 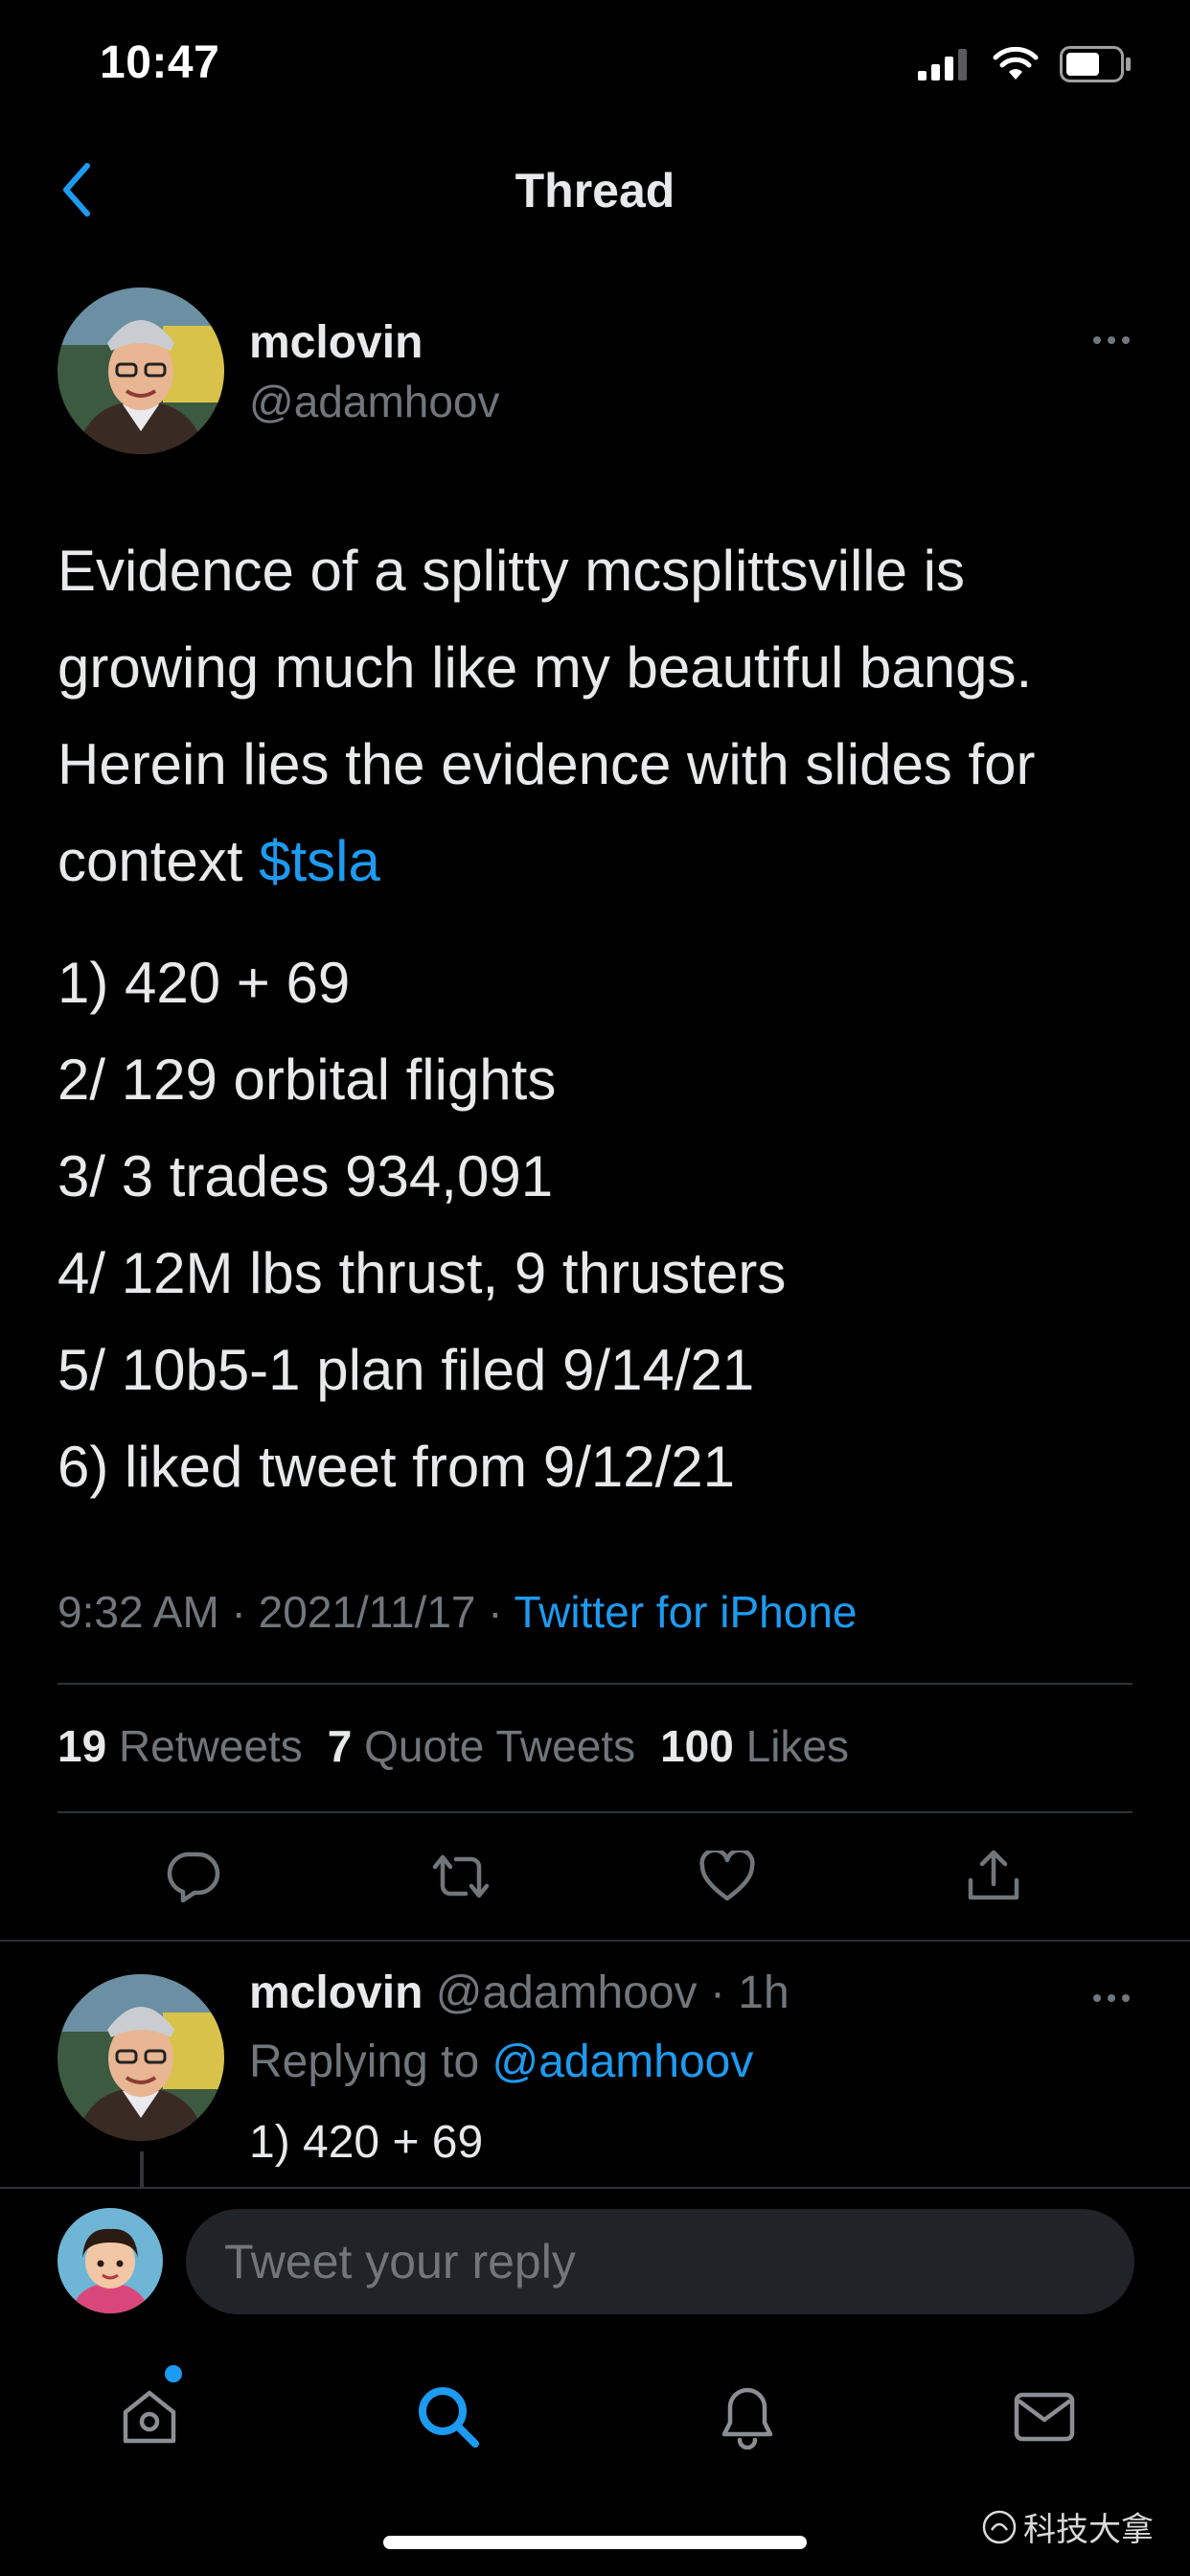 What do you see at coordinates (622, 2061) in the screenshot?
I see `replying-to-mention: @adamhoov` at bounding box center [622, 2061].